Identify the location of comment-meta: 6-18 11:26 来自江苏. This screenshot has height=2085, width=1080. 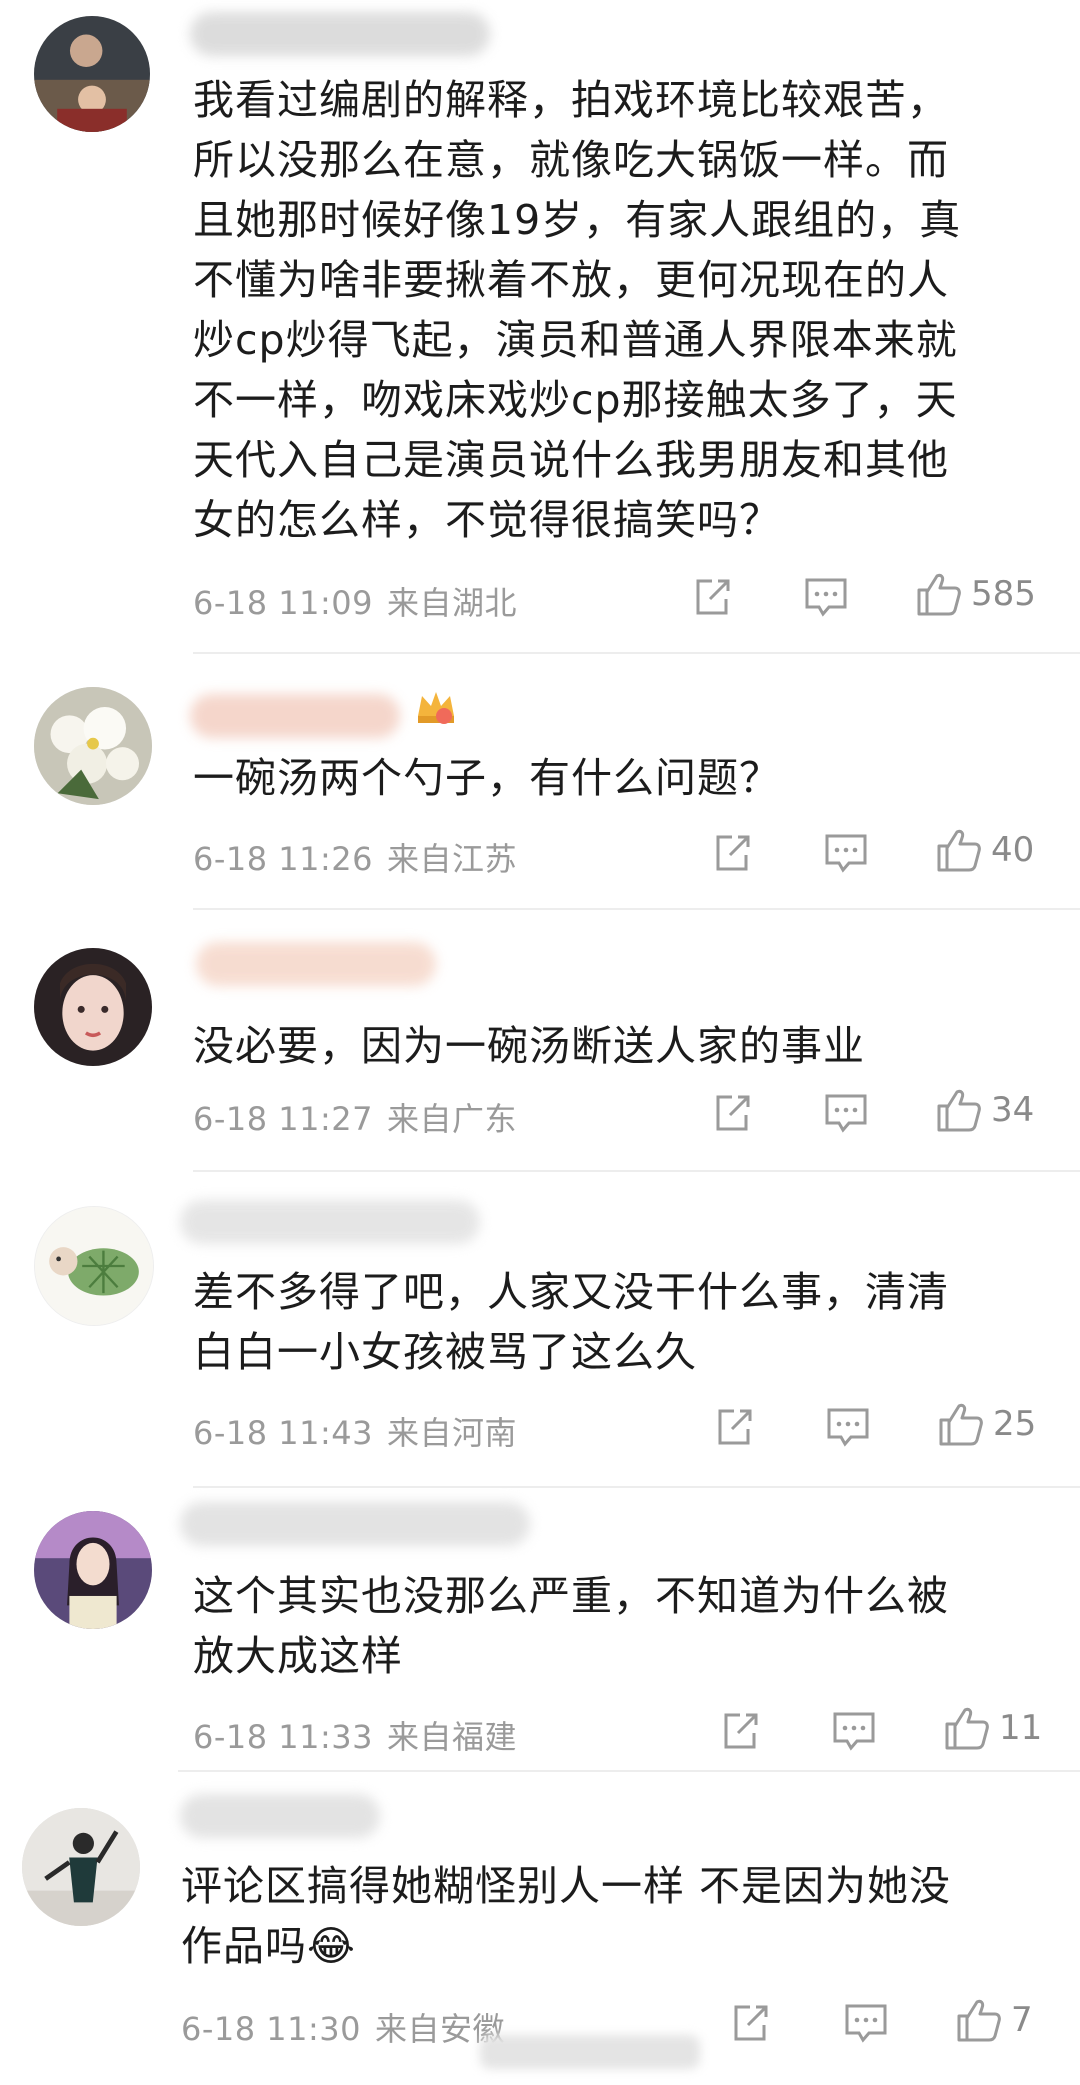
(355, 857).